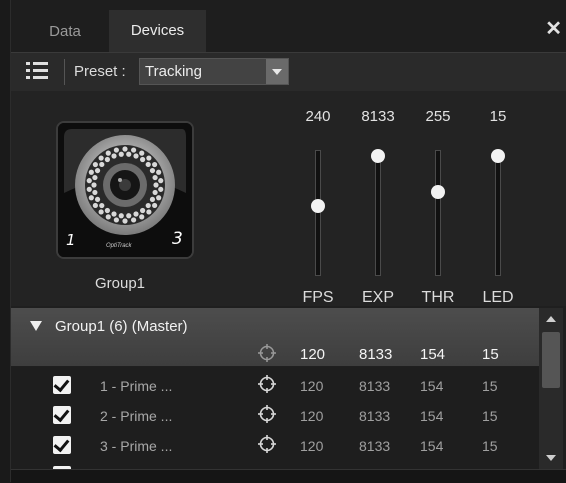 This screenshot has width=566, height=483. What do you see at coordinates (288, 476) in the screenshot?
I see `bottom-bar` at bounding box center [288, 476].